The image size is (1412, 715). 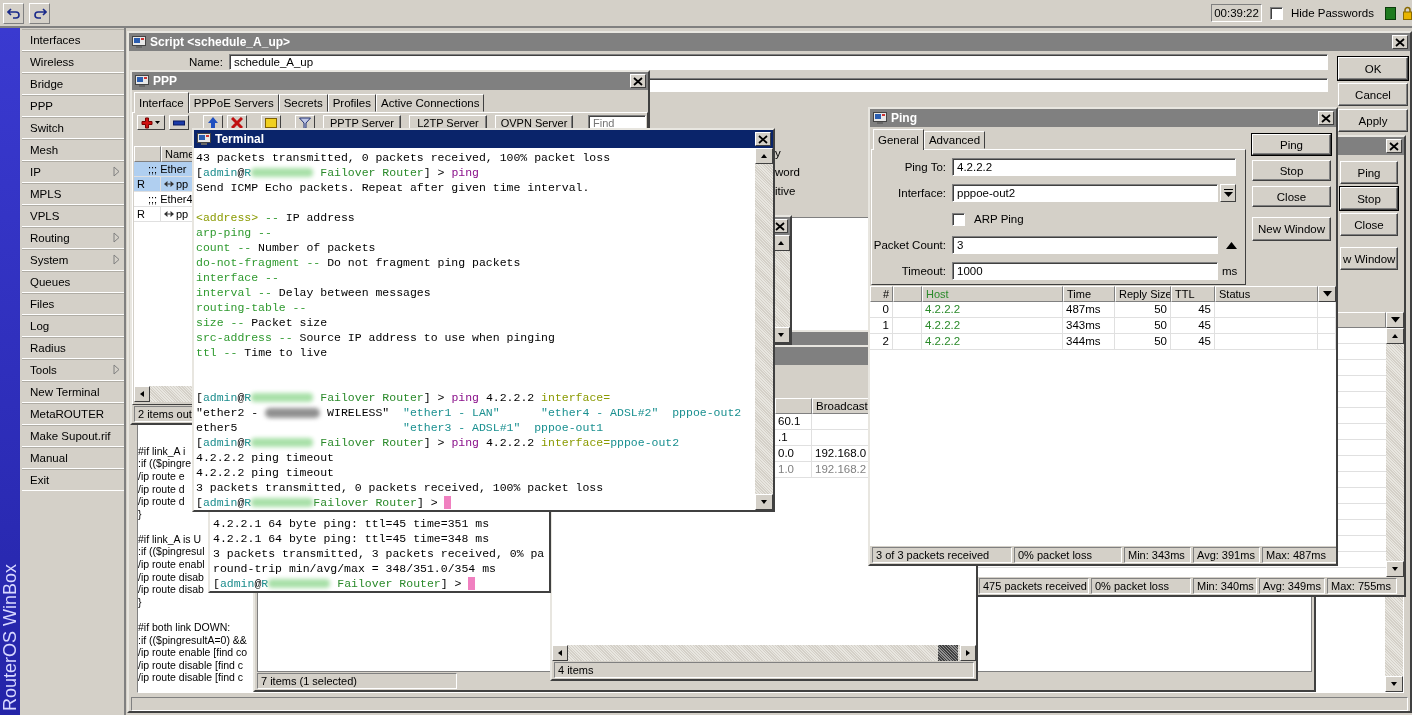 I want to click on field-label: Timeout:, so click(x=923, y=271).